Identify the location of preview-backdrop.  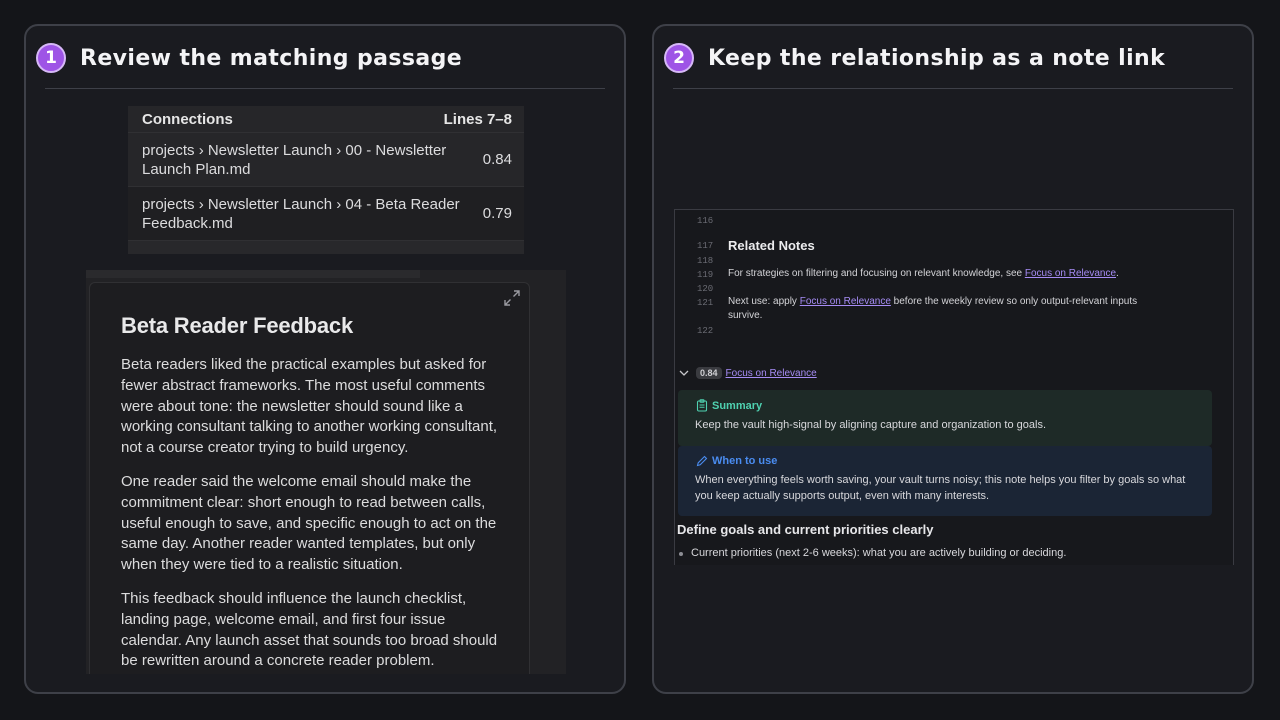
(253, 274).